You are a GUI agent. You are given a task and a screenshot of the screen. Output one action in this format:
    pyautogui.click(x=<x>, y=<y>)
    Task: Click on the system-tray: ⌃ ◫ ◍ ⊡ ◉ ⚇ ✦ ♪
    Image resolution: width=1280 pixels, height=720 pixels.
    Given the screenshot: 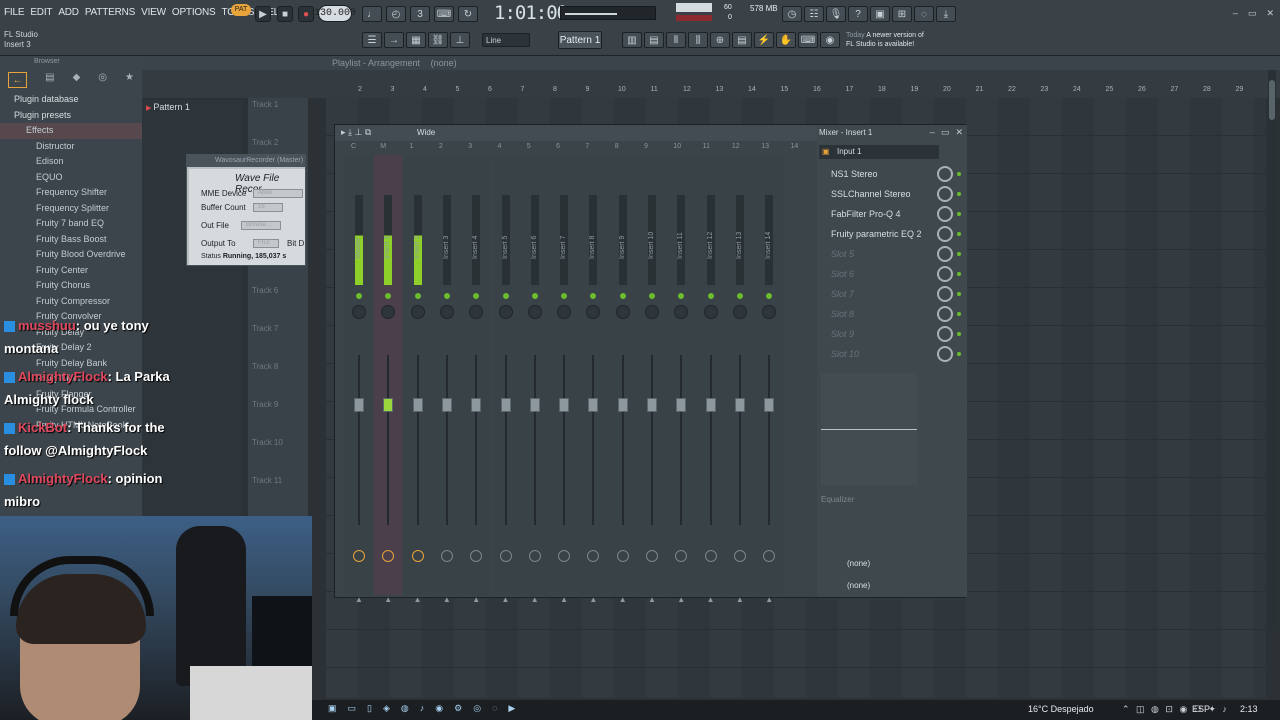 What is the action you would take?
    pyautogui.click(x=1175, y=709)
    